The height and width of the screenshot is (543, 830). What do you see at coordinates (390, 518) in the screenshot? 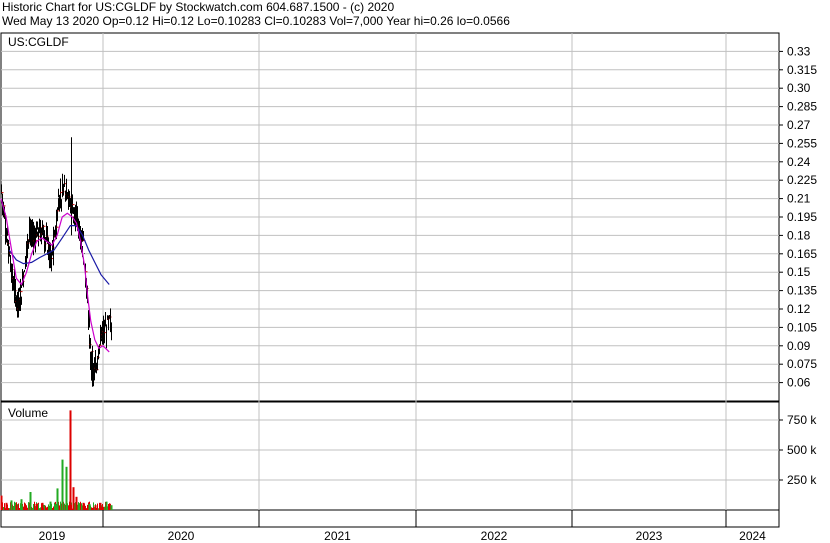
I see `year-axis-frame` at bounding box center [390, 518].